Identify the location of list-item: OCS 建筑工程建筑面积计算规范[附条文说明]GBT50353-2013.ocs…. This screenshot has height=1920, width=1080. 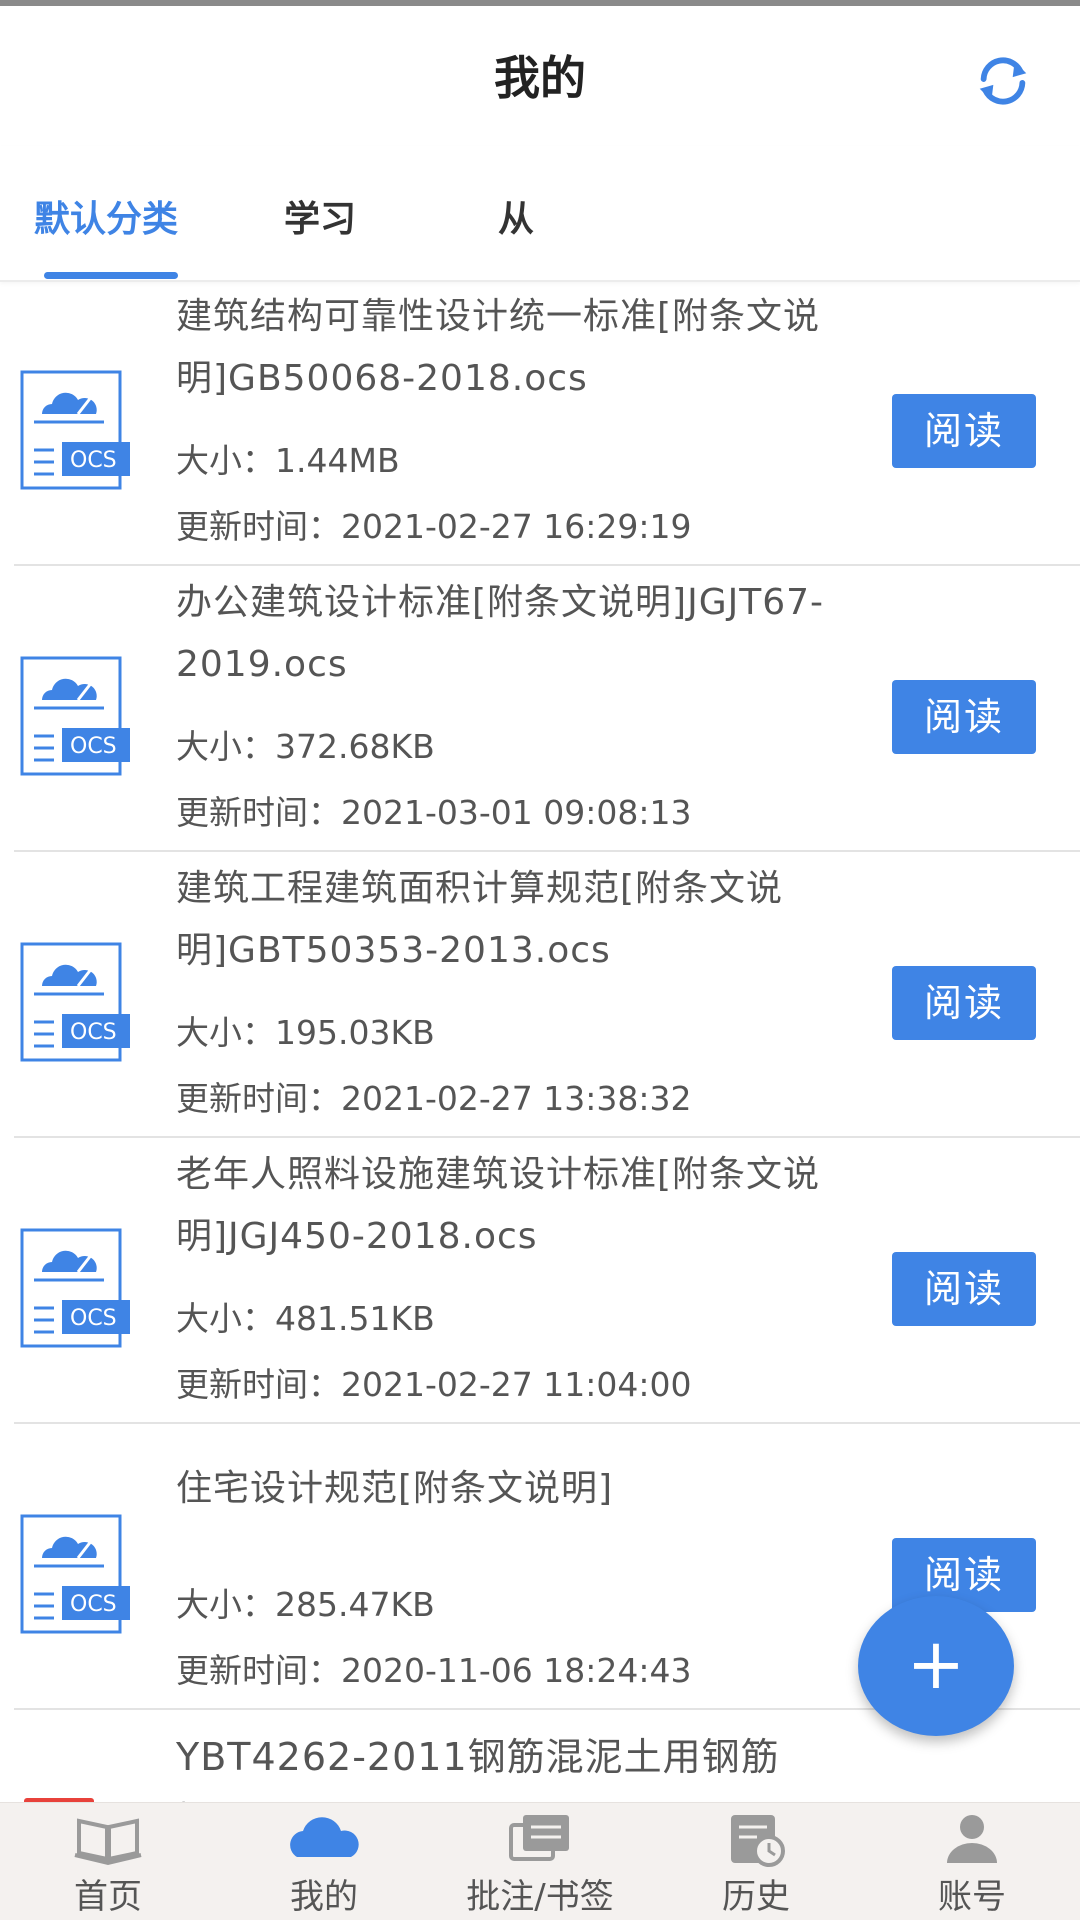
(540, 996).